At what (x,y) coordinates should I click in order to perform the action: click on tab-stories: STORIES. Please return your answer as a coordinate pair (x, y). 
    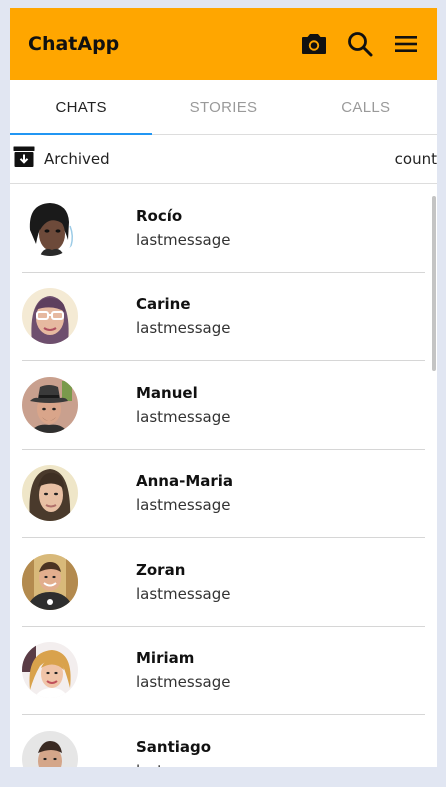
    Looking at the image, I should click on (223, 107).